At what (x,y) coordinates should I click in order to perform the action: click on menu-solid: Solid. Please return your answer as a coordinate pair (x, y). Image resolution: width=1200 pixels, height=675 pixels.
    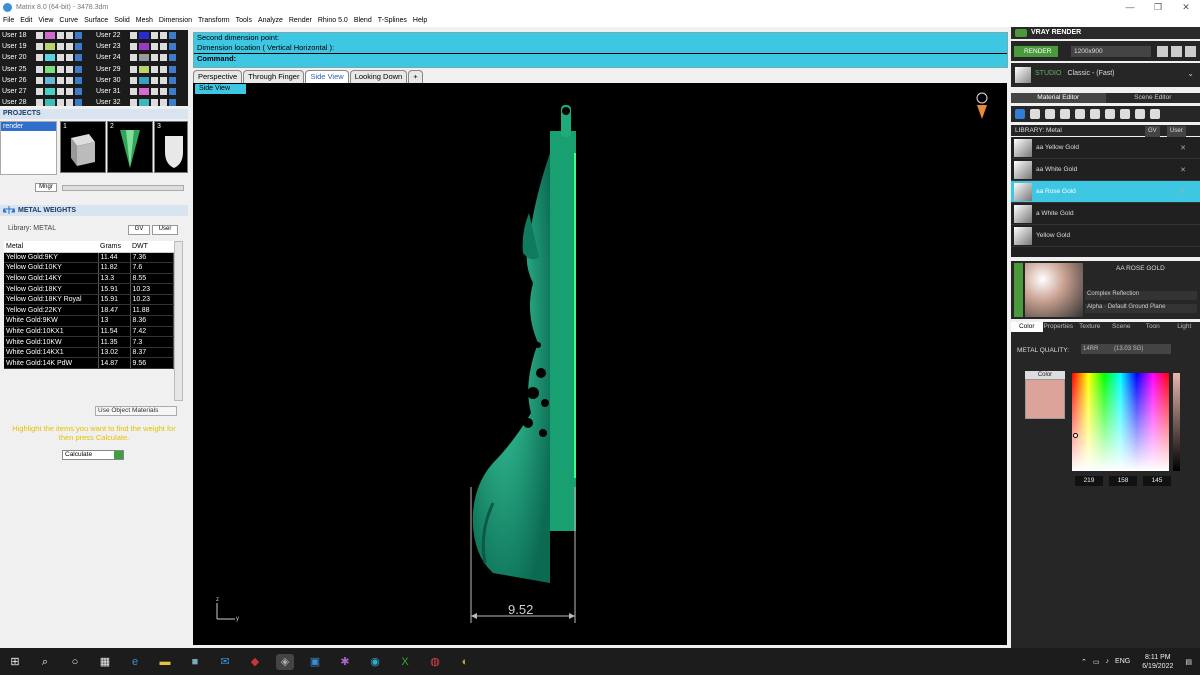
    Looking at the image, I should click on (122, 20).